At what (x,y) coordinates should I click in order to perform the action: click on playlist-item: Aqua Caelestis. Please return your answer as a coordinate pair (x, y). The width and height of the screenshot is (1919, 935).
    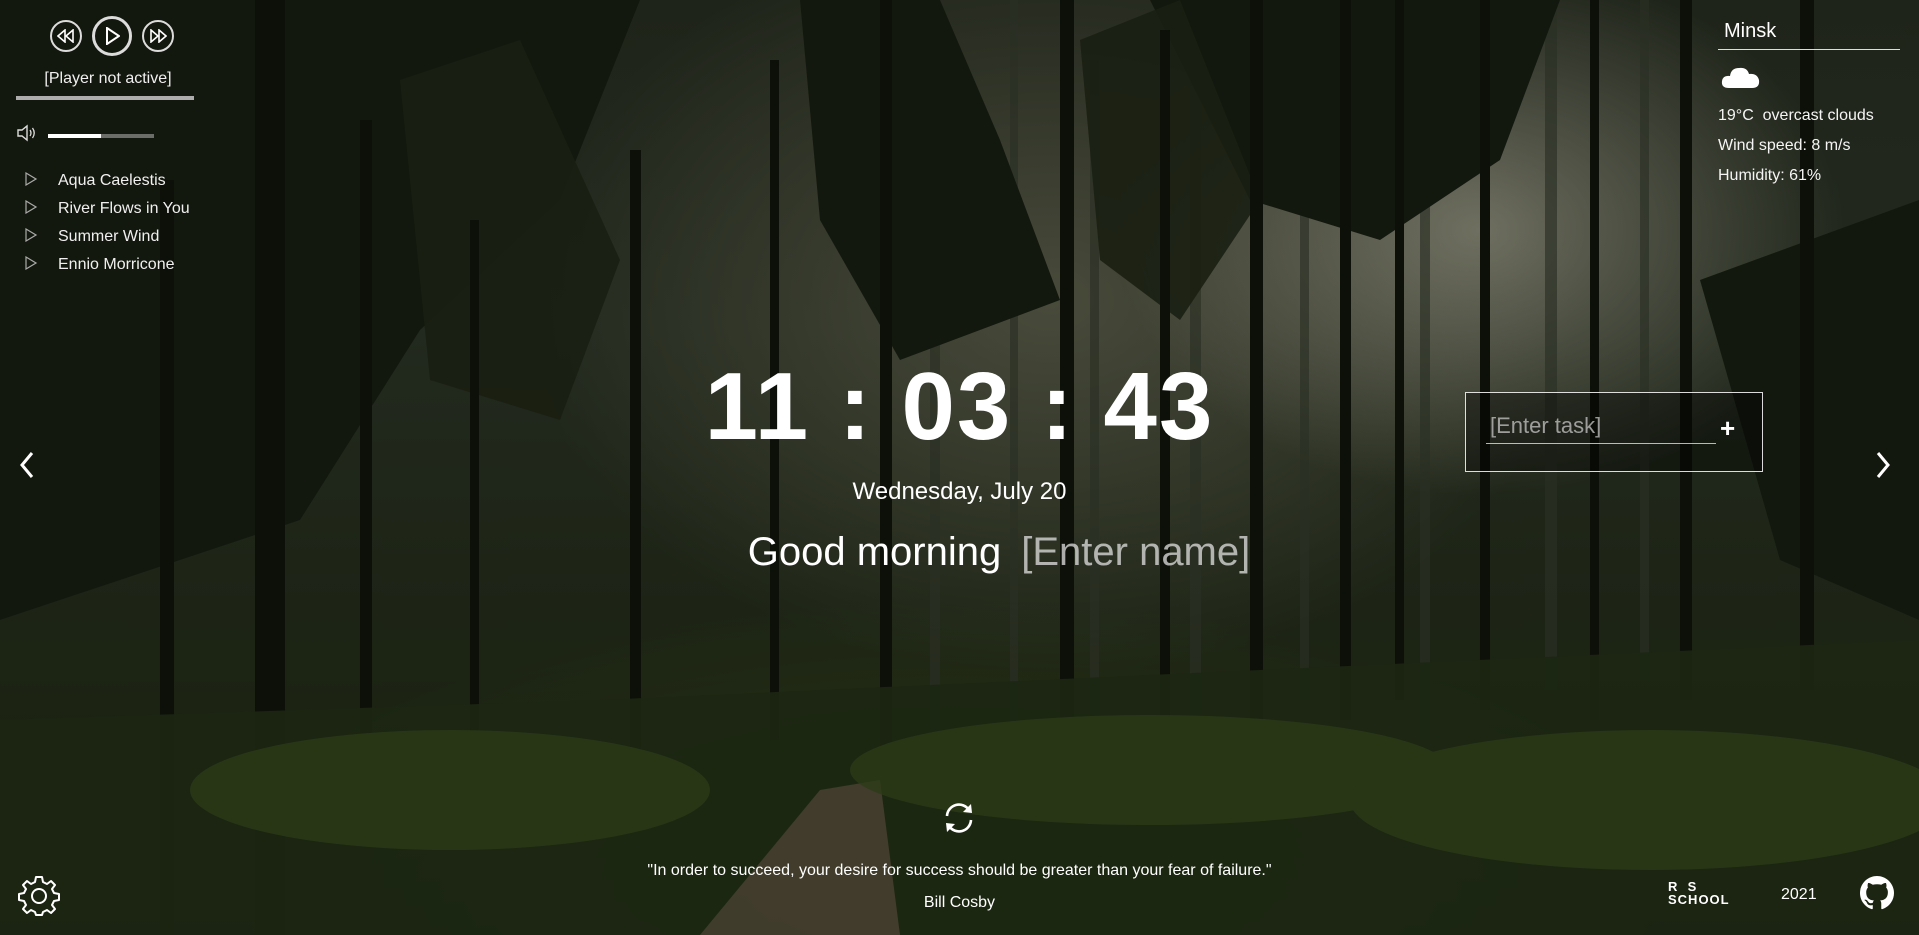
    Looking at the image, I should click on (106, 181).